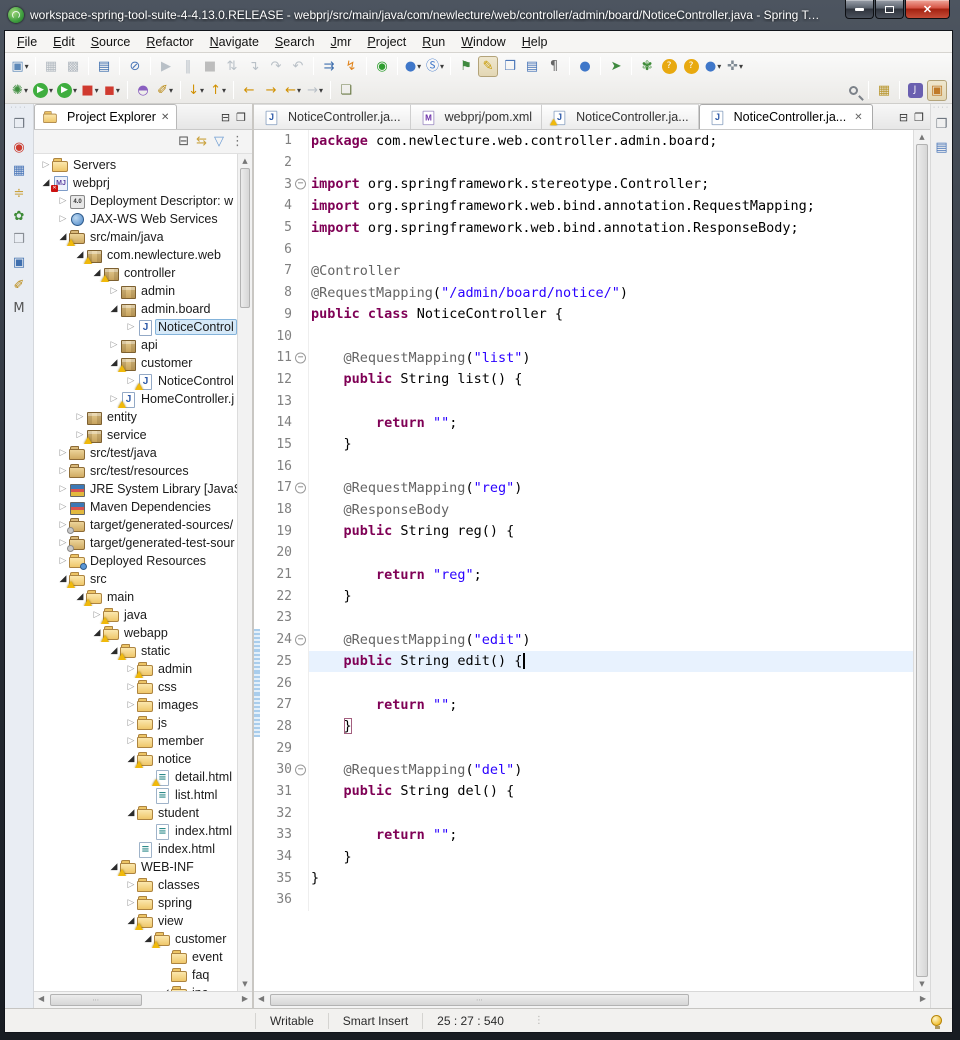 The width and height of the screenshot is (960, 1040). I want to click on lightbulb-icon, so click(936, 1022).